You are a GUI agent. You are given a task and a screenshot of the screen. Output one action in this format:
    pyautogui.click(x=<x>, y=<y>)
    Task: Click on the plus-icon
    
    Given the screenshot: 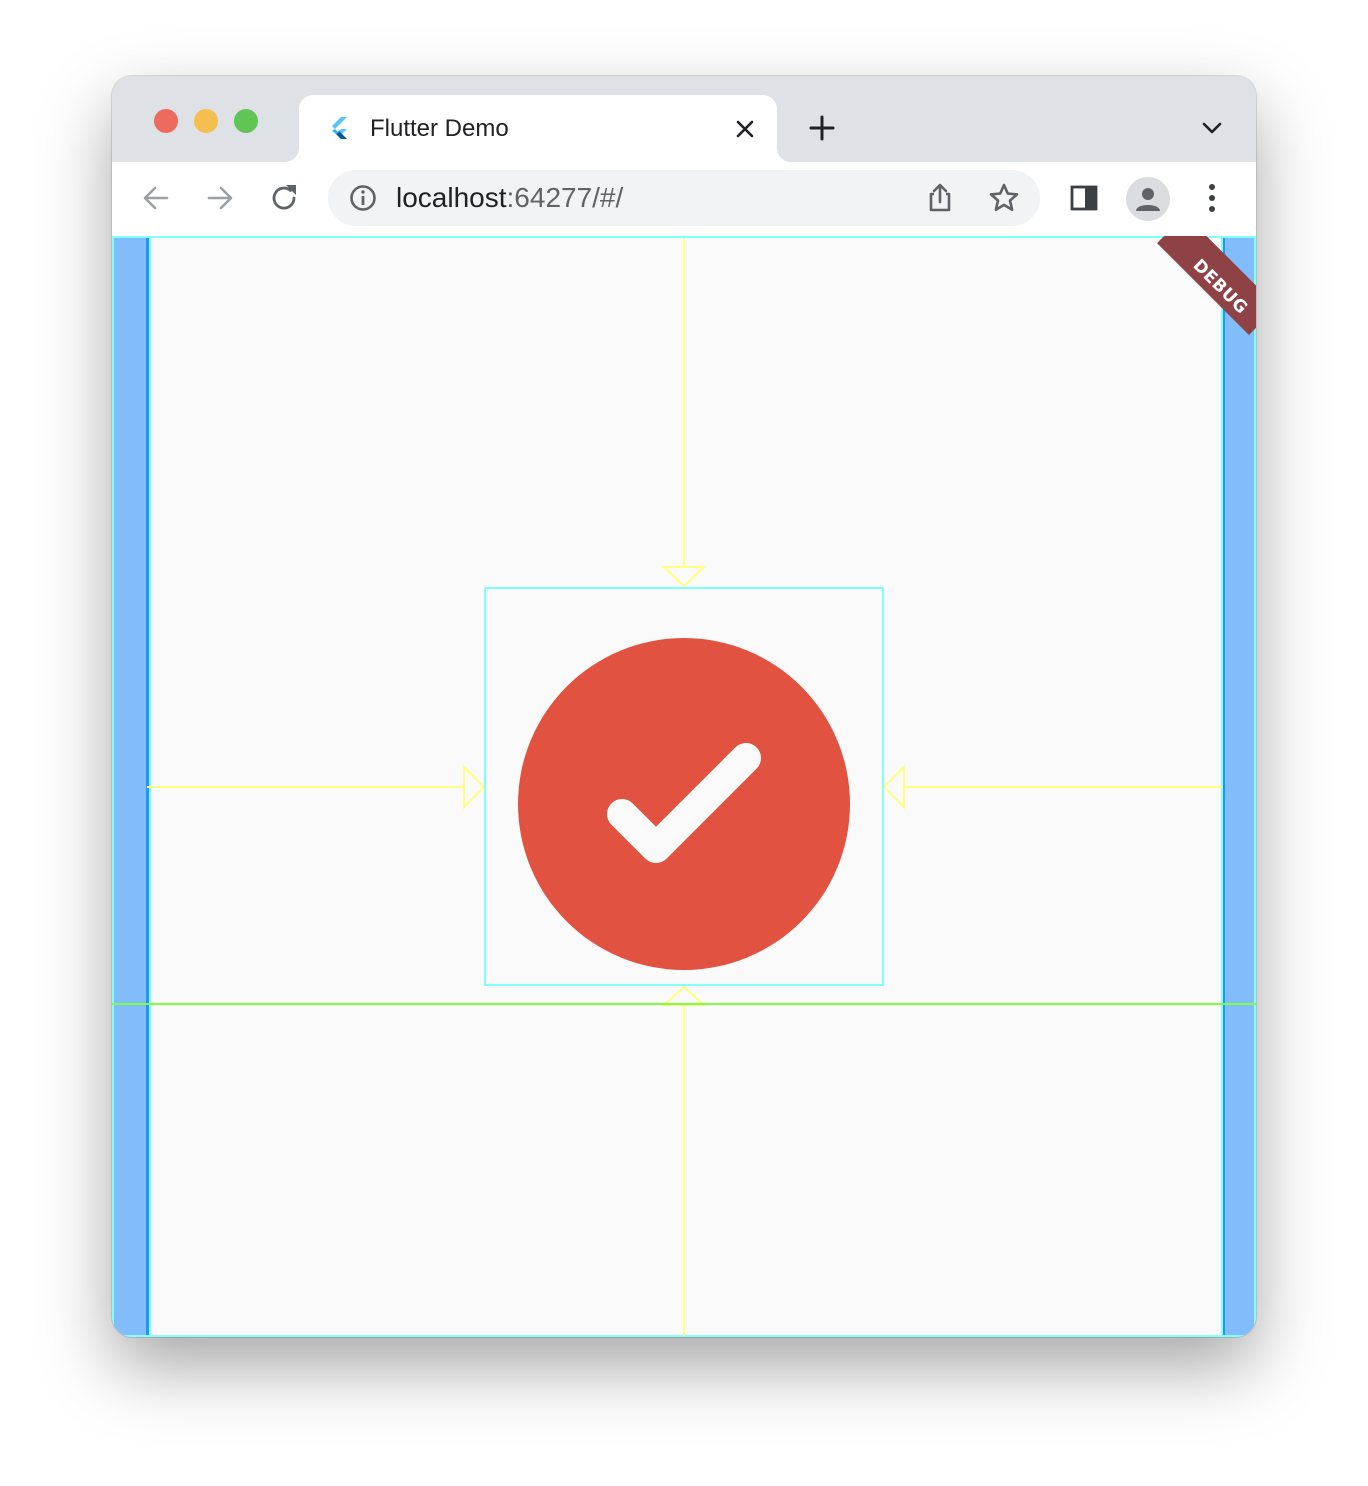 What is the action you would take?
    pyautogui.click(x=822, y=128)
    